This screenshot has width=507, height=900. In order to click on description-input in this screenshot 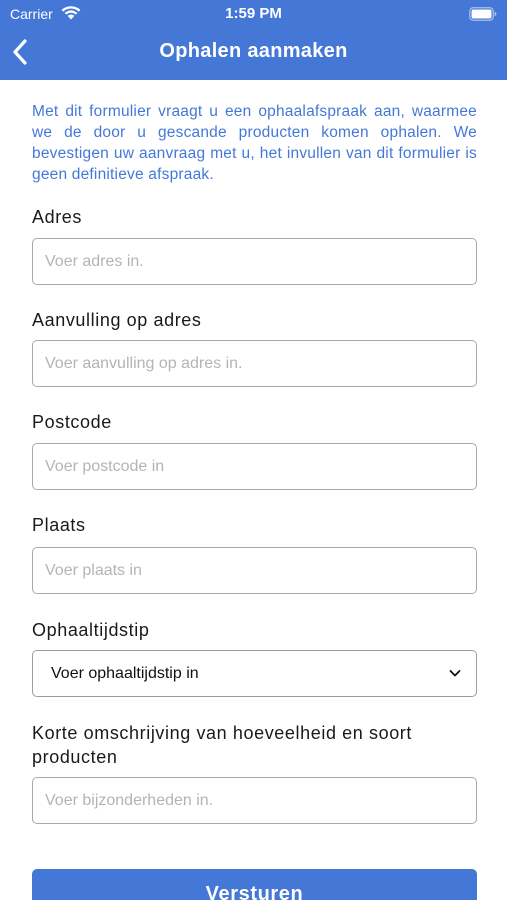, I will do `click(254, 800)`.